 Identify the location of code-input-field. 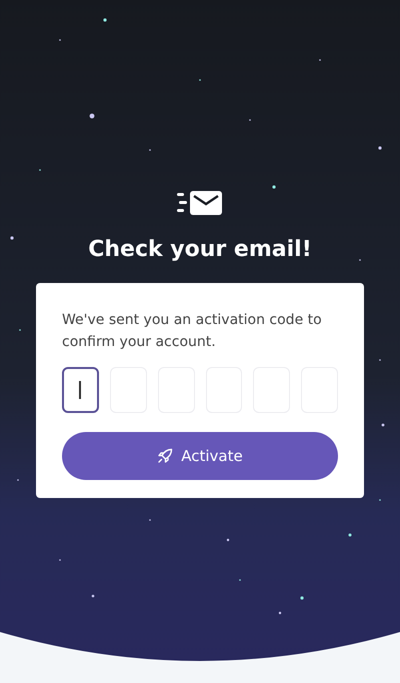
(80, 390).